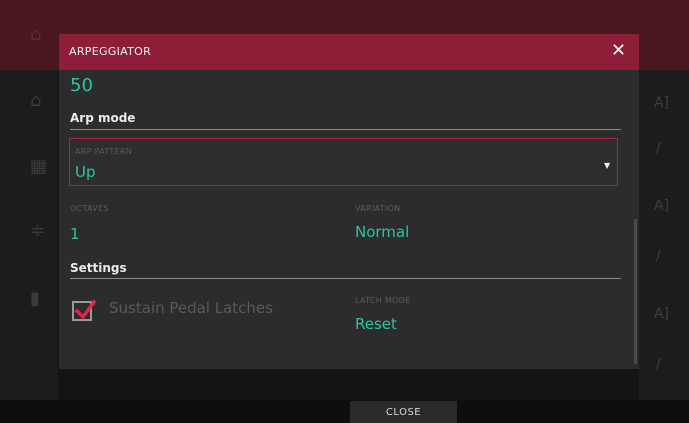 Image resolution: width=689 pixels, height=423 pixels. What do you see at coordinates (81, 85) in the screenshot?
I see `top-value: 50` at bounding box center [81, 85].